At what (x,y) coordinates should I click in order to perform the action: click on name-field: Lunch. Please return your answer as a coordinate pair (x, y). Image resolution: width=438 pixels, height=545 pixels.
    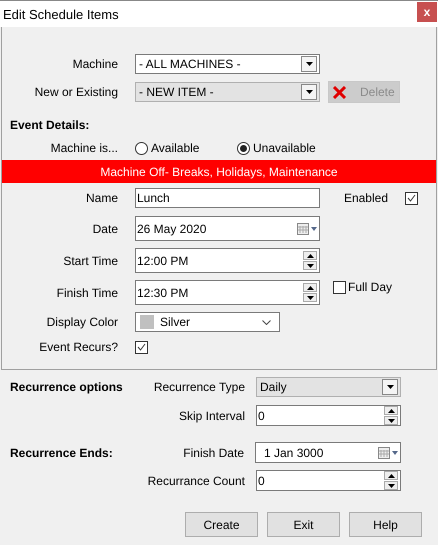
    Looking at the image, I should click on (227, 198).